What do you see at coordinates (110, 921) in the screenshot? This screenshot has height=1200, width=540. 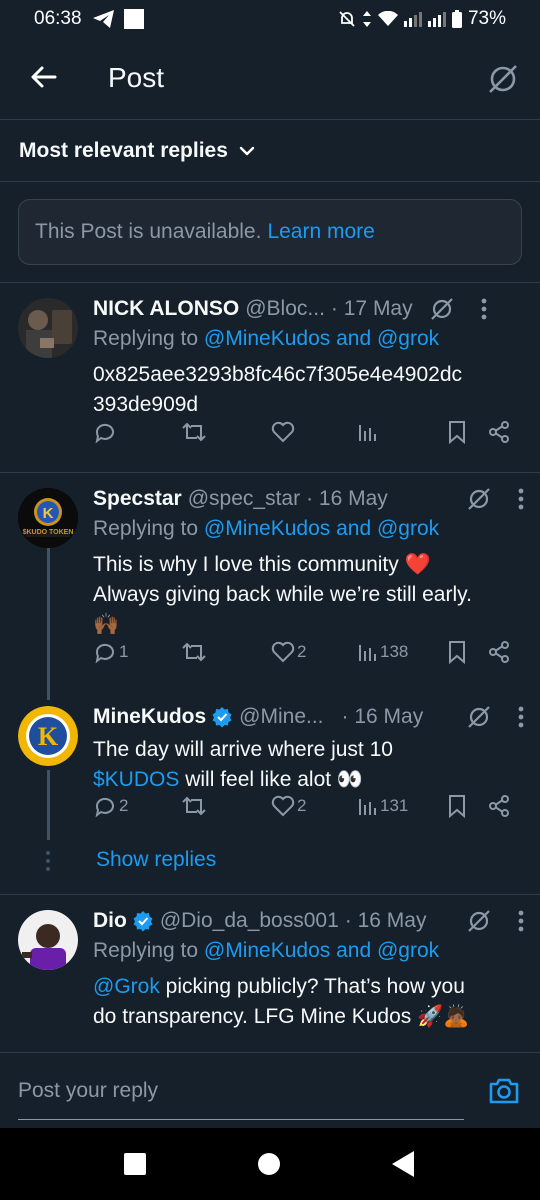 I see `author-name: Dio` at bounding box center [110, 921].